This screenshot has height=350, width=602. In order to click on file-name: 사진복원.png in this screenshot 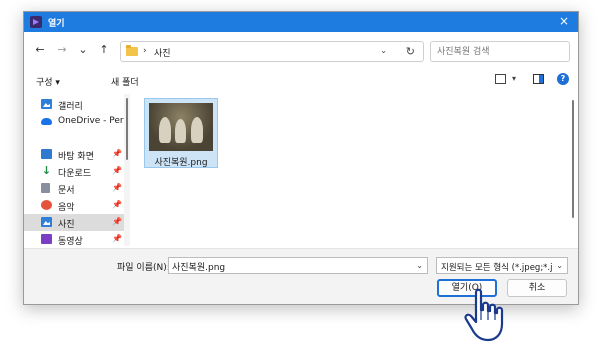, I will do `click(181, 163)`.